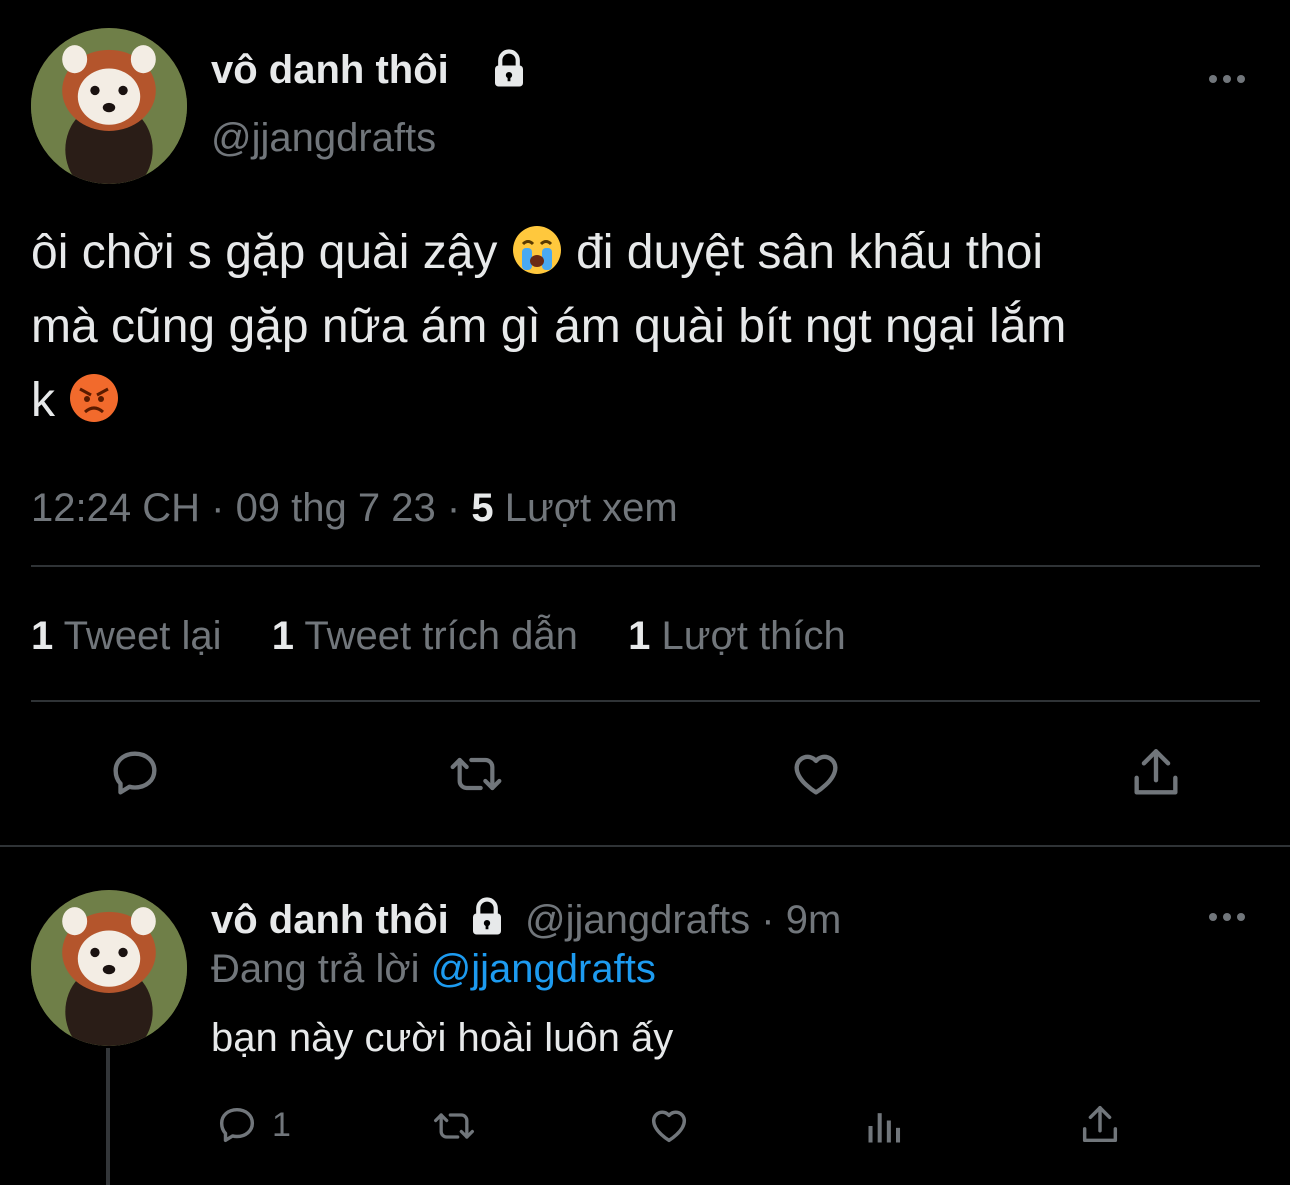 The width and height of the screenshot is (1290, 1185). Describe the element at coordinates (645, 846) in the screenshot. I see `section-divider` at that location.